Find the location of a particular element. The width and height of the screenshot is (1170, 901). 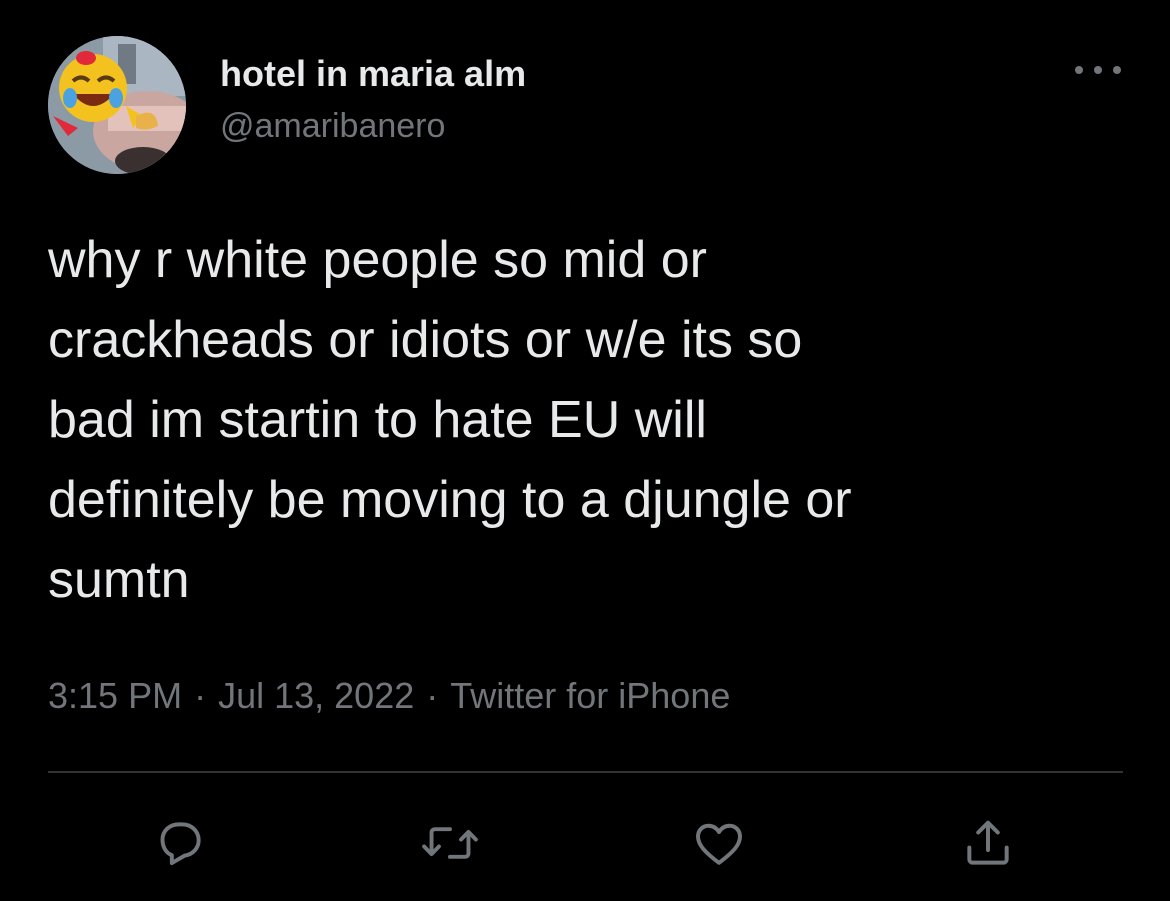

more-options-button is located at coordinates (1098, 70).